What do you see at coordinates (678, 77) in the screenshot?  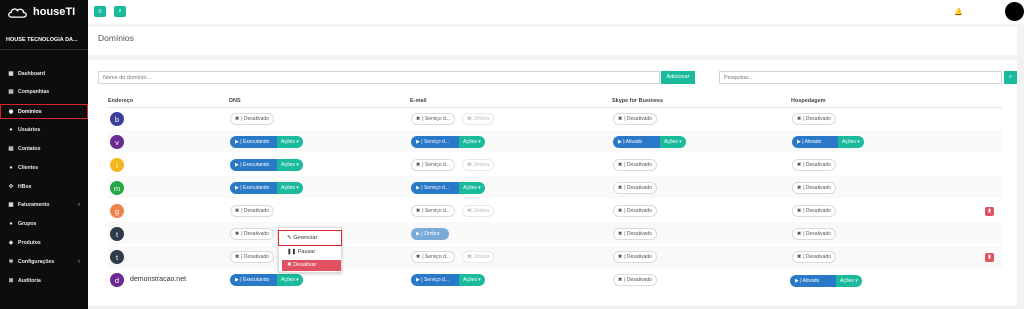 I see `add-domain-button: Adicionar` at bounding box center [678, 77].